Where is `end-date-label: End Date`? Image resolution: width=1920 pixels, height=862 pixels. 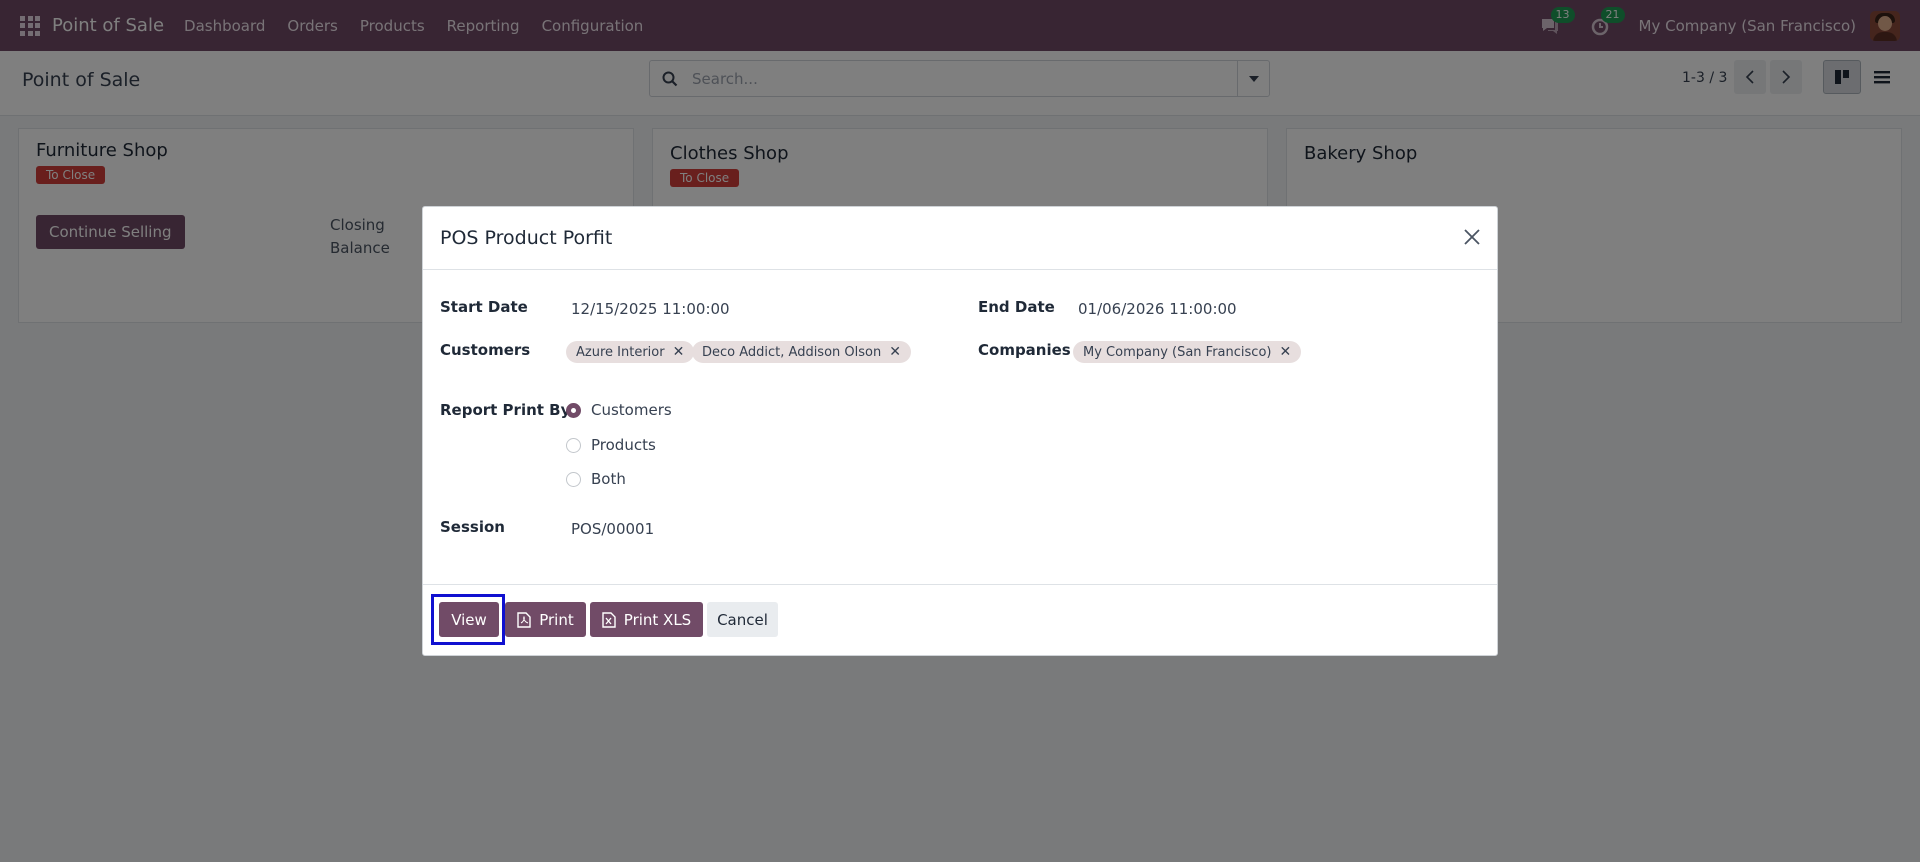
end-date-label: End Date is located at coordinates (1016, 307).